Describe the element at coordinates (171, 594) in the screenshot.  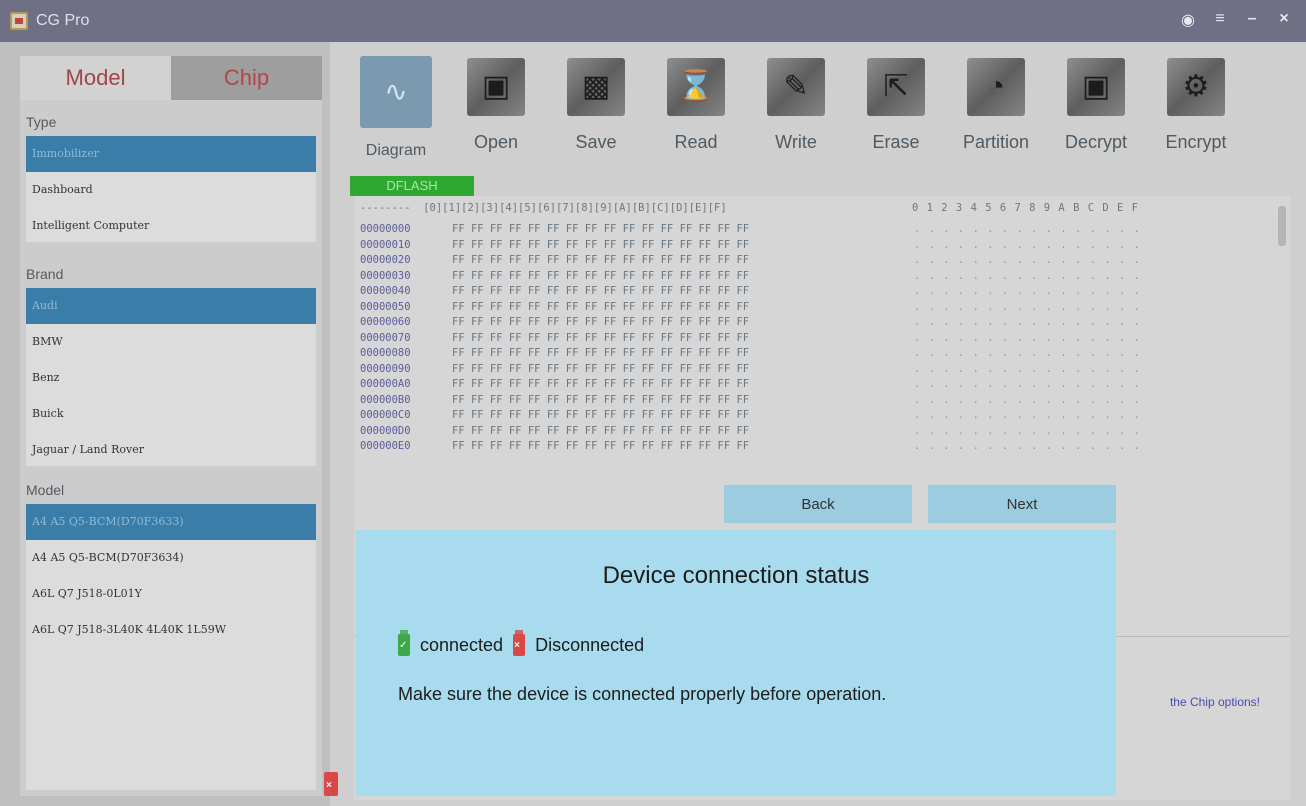
I see `list-item: A6L Q7 J518-0L01Y` at that location.